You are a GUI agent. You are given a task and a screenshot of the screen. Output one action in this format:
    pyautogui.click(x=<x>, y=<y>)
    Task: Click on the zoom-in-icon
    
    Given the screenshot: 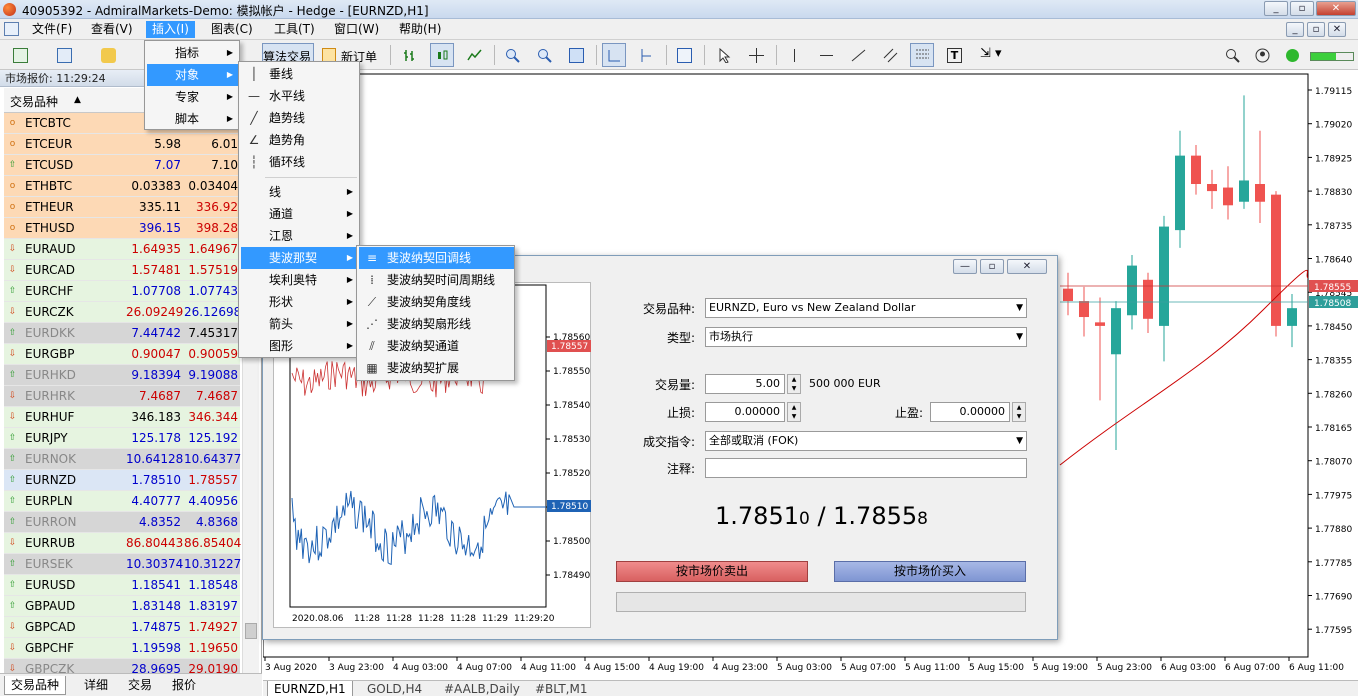 What is the action you would take?
    pyautogui.click(x=512, y=55)
    